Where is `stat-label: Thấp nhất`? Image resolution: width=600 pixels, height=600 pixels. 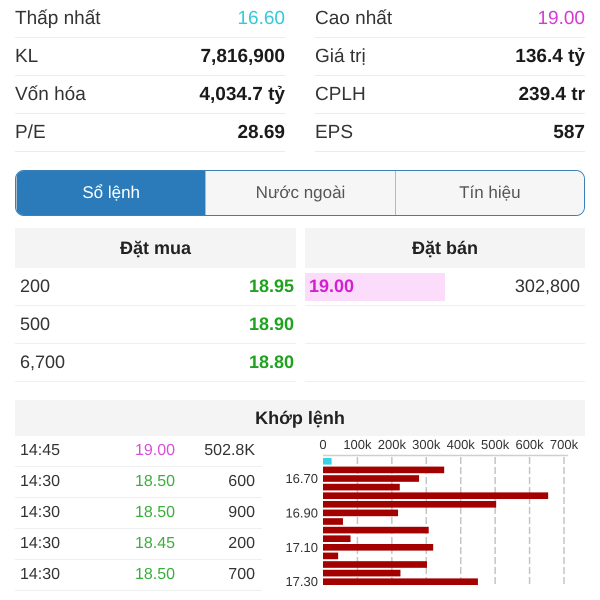 stat-label: Thấp nhất is located at coordinates (58, 19).